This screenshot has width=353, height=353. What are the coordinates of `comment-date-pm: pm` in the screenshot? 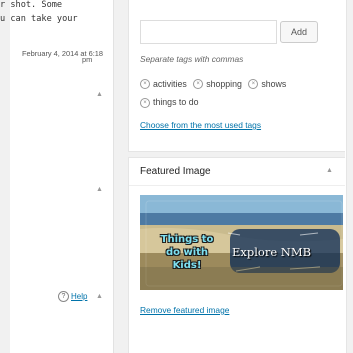 It's located at (87, 59).